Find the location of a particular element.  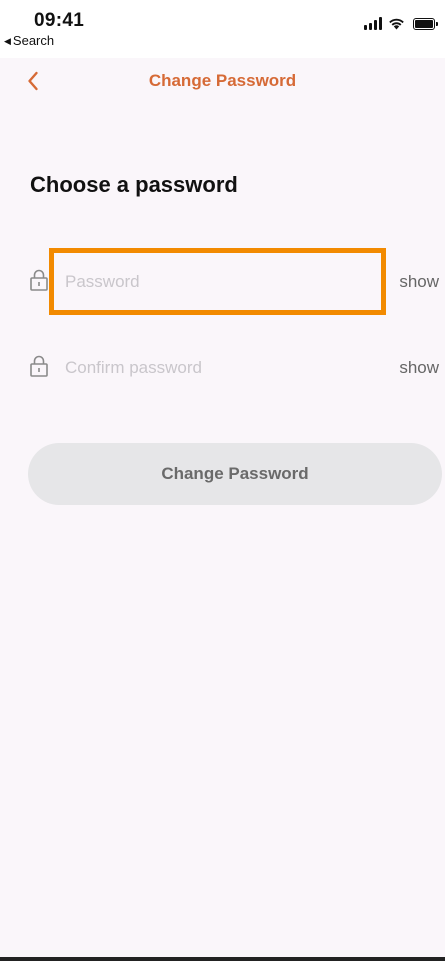

bottom-divider is located at coordinates (222, 959).